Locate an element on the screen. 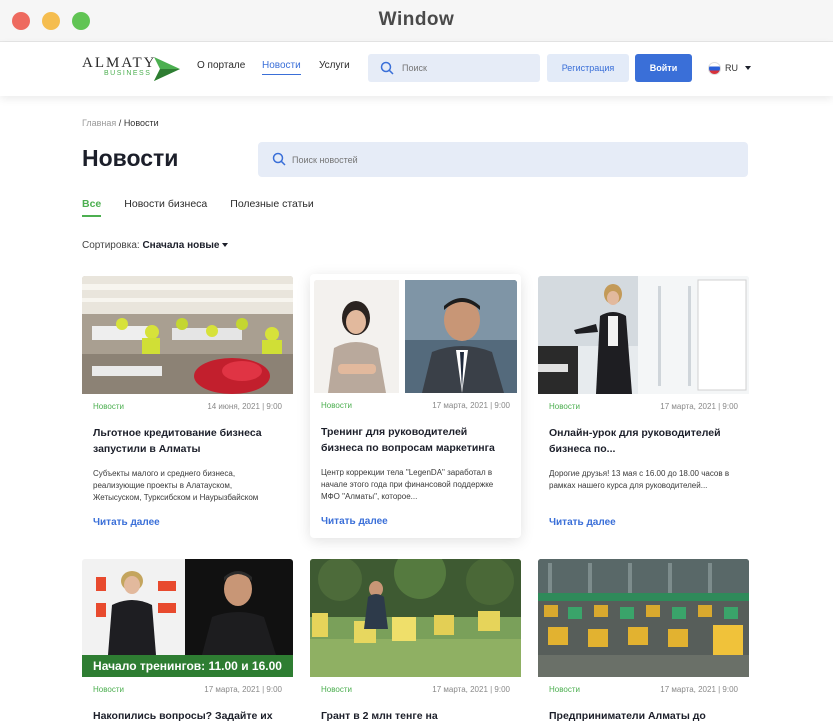 Image resolution: width=833 pixels, height=724 pixels. news-image-speakers is located at coordinates (415, 336).